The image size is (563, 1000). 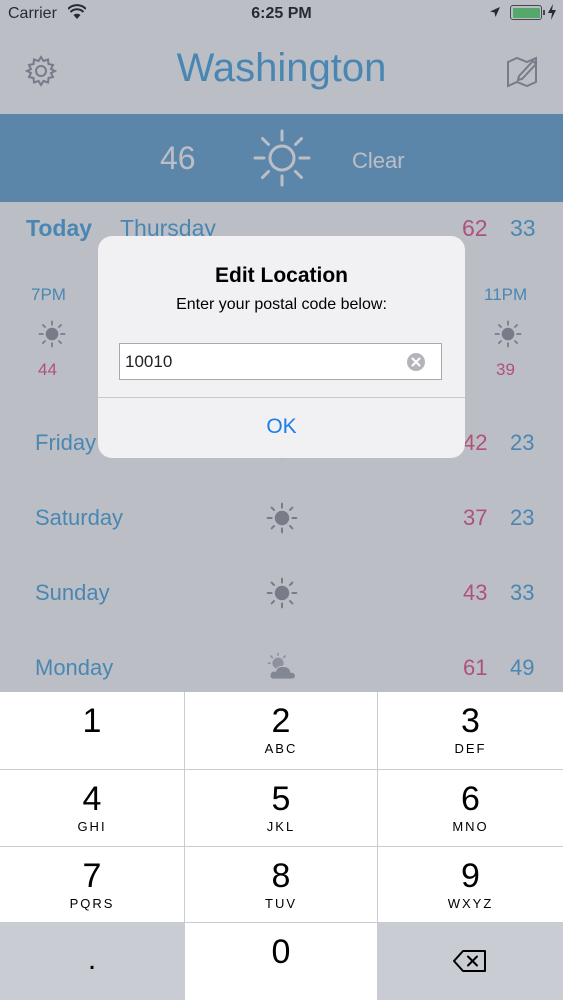 I want to click on backspace-icon, so click(x=469, y=961).